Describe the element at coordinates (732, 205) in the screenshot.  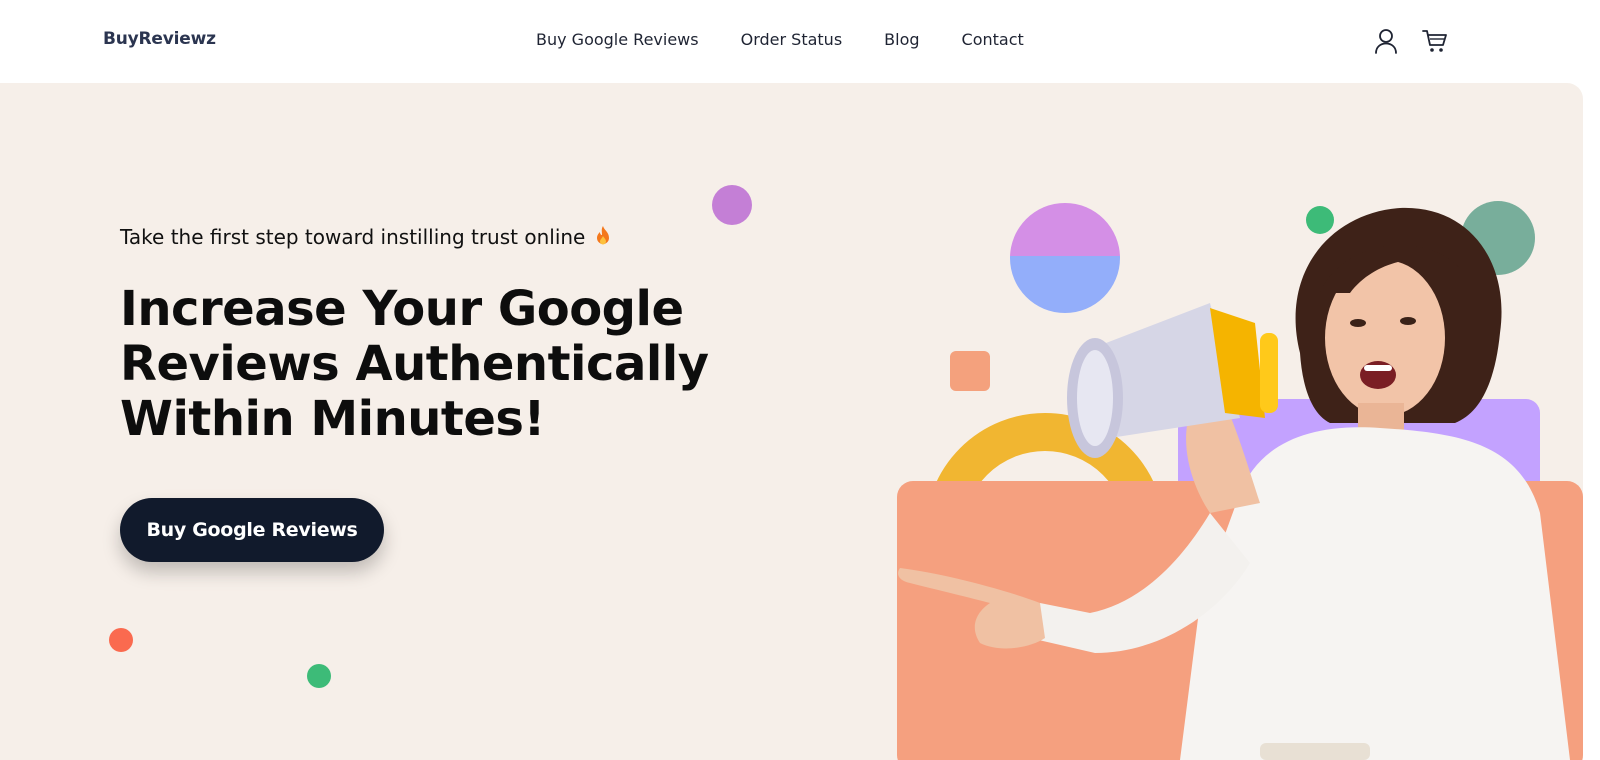
I see `decor-dot-purple` at that location.